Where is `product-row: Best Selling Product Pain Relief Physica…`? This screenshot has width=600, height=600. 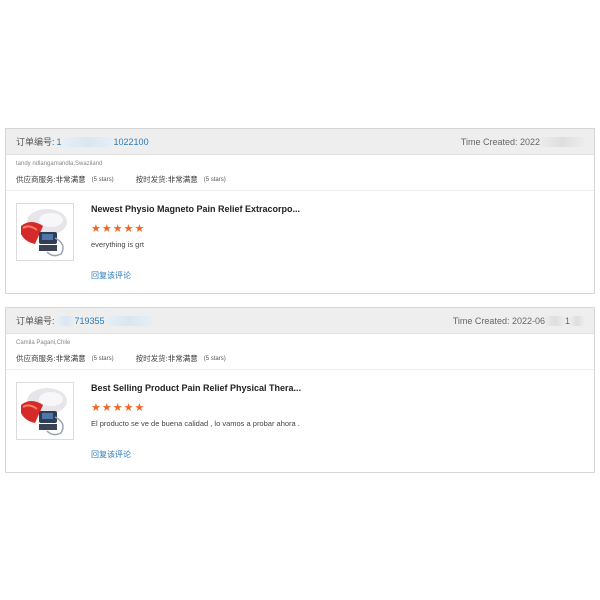 product-row: Best Selling Product Pain Relief Physica… is located at coordinates (300, 415).